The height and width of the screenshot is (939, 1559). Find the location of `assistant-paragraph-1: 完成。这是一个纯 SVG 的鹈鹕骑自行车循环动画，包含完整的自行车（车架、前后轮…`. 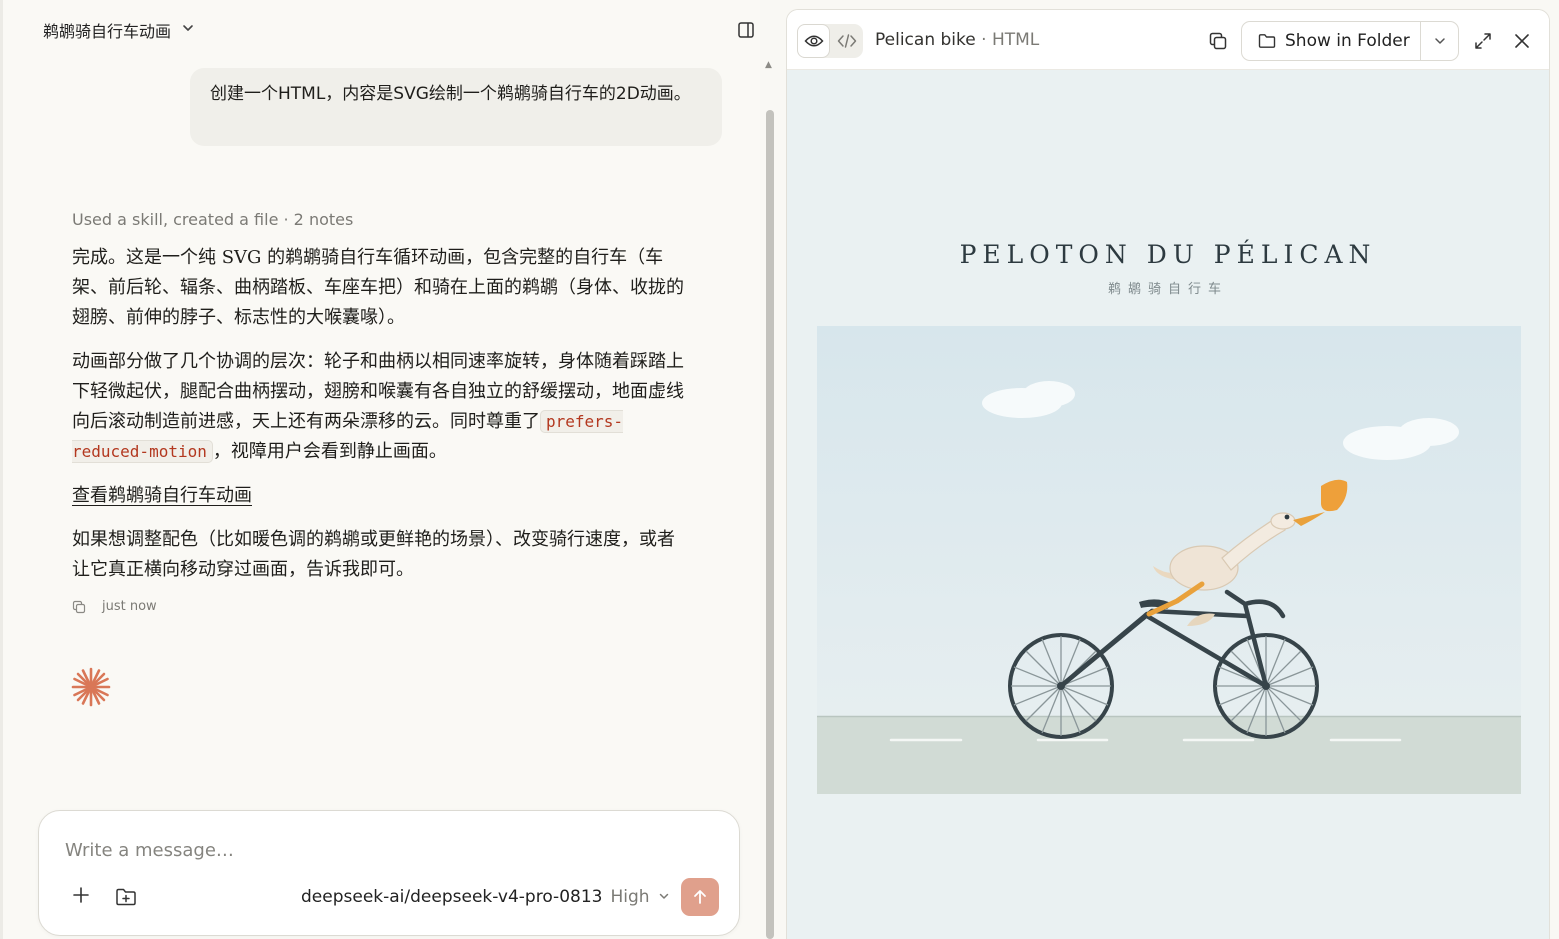

assistant-paragraph-1: 完成。这是一个纯 SVG 的鹈鹕骑自行车循环动画，包含完整的自行车（车架、前后轮… is located at coordinates (378, 287).